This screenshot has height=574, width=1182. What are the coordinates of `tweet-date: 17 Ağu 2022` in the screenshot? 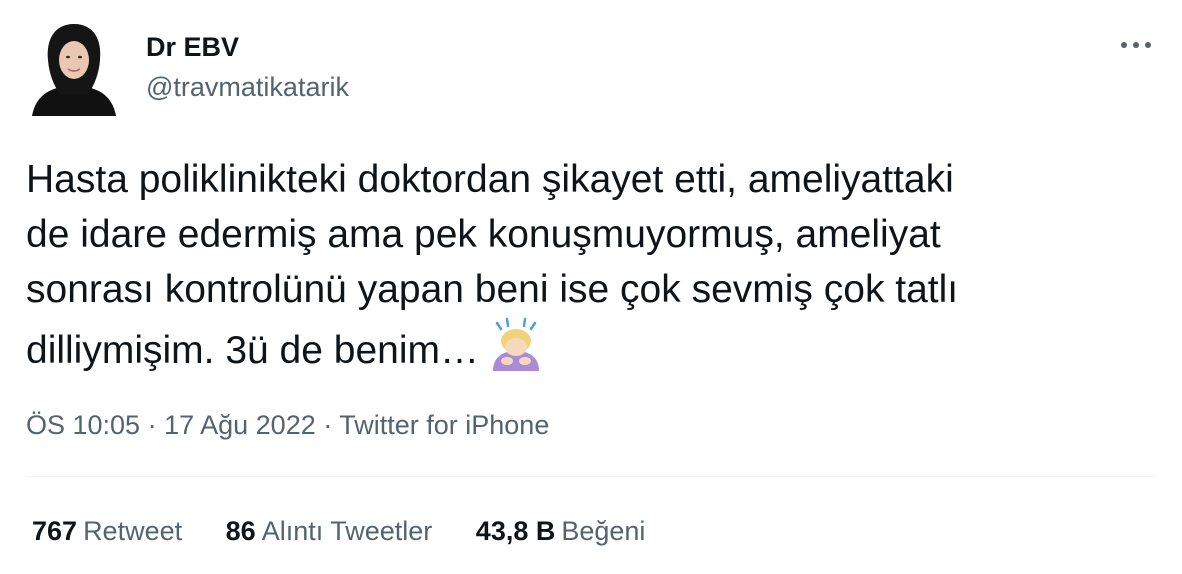 It's located at (240, 425).